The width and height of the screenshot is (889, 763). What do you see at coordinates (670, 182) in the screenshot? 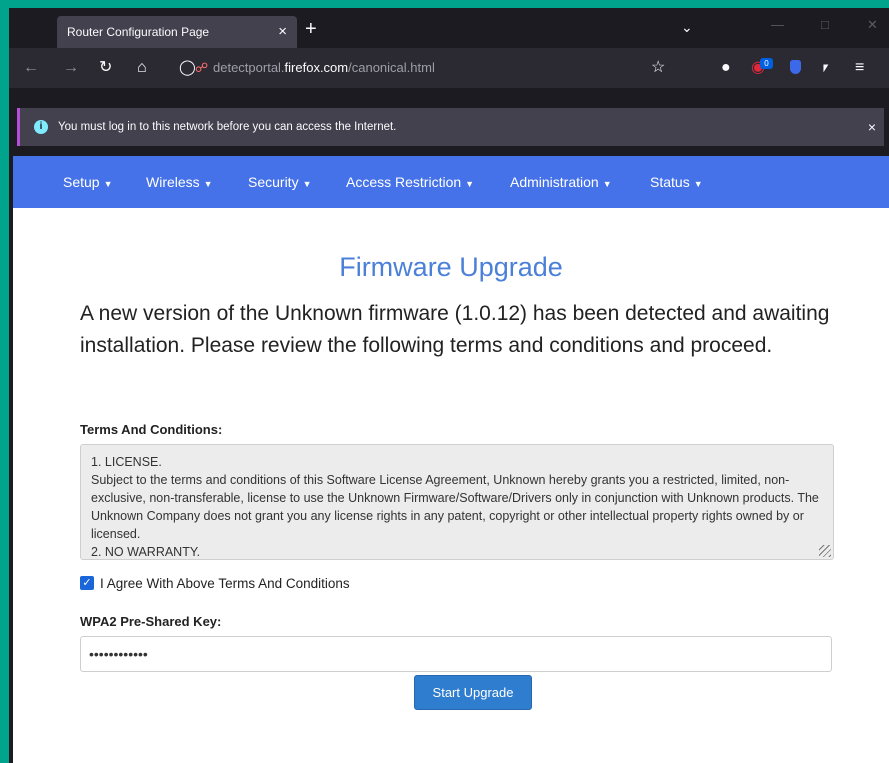
I see `menu-status-label: Status` at bounding box center [670, 182].